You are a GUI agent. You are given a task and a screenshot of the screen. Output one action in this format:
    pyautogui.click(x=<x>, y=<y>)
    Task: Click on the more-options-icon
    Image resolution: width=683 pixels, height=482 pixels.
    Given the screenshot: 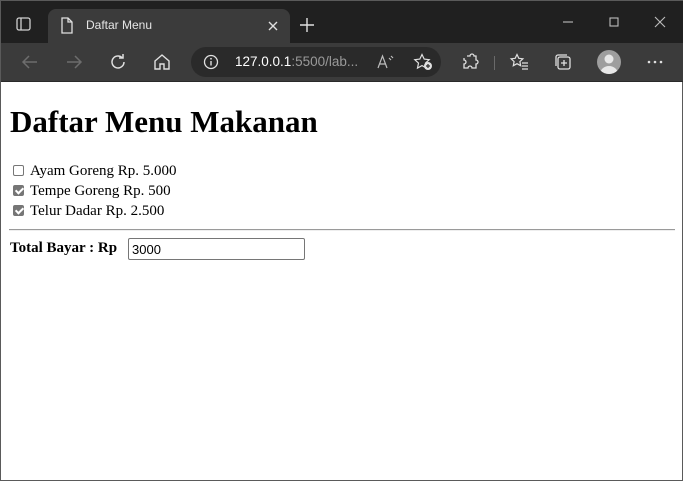 What is the action you would take?
    pyautogui.click(x=655, y=62)
    